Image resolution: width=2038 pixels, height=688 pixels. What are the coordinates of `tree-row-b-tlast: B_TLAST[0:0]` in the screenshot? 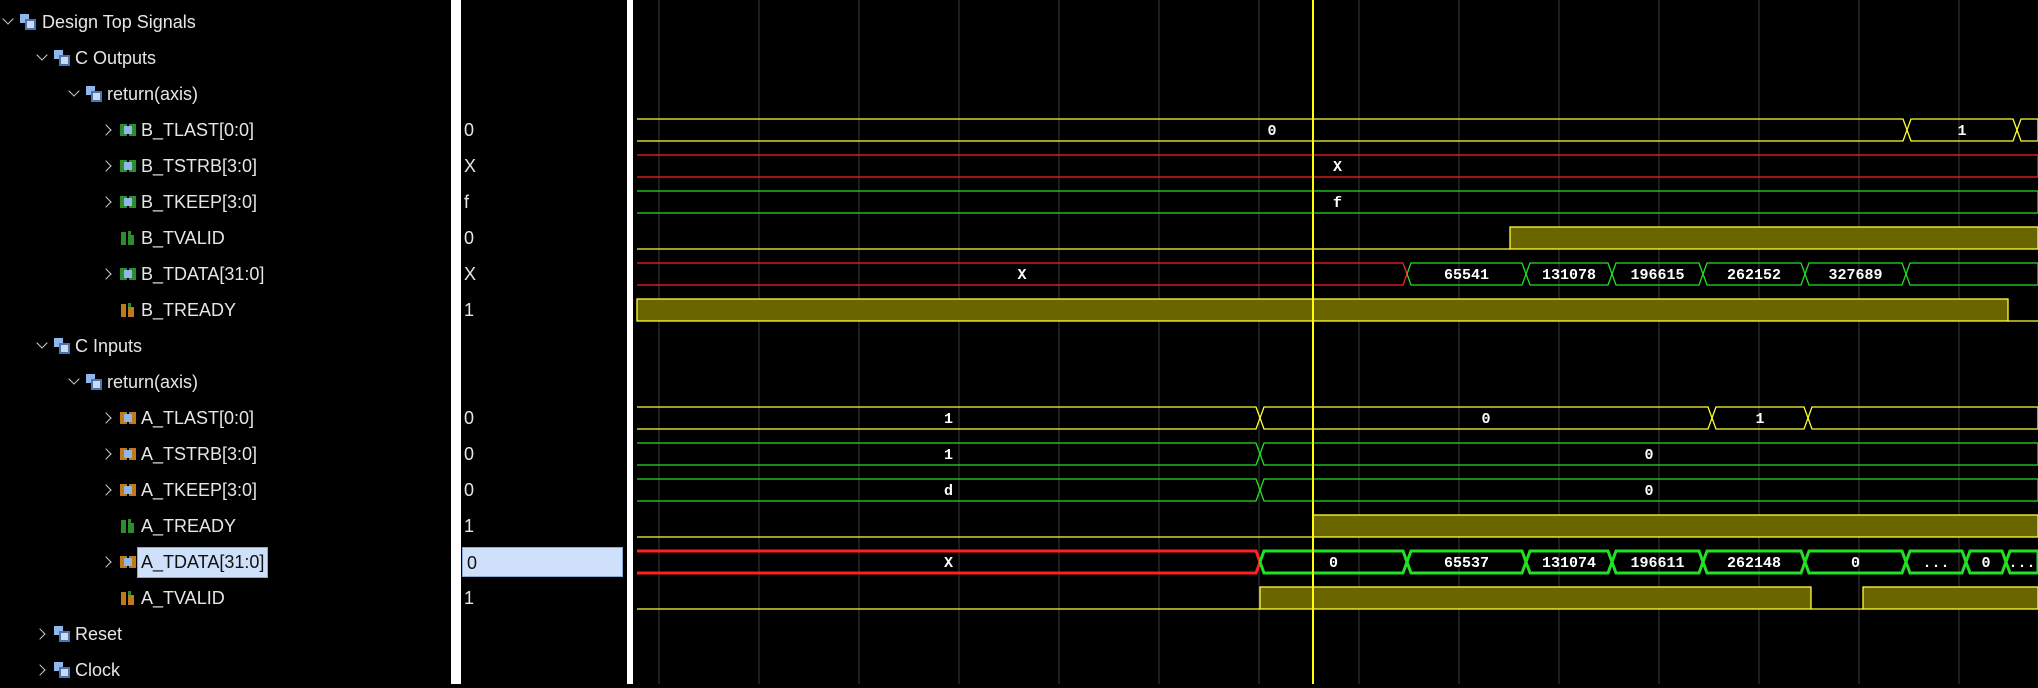 It's located at (225, 130).